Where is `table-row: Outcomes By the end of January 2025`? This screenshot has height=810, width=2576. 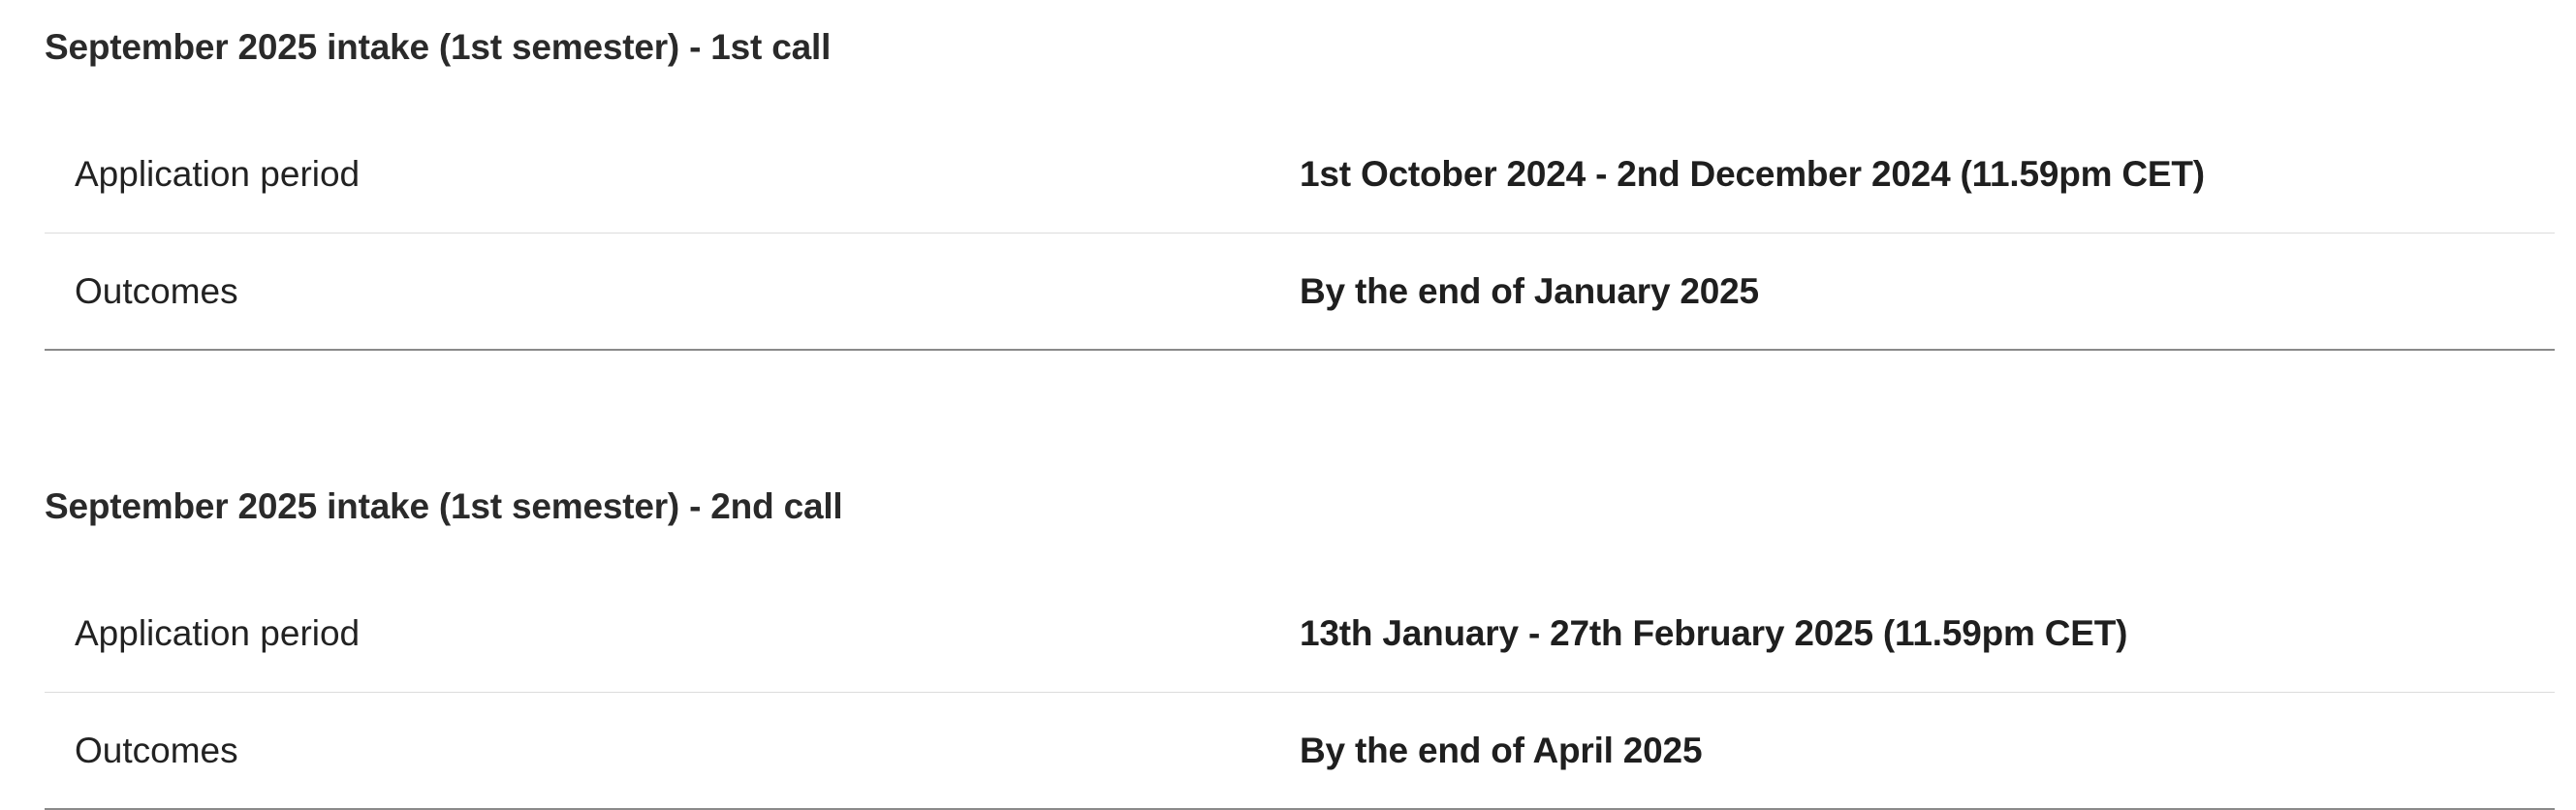 table-row: Outcomes By the end of January 2025 is located at coordinates (1300, 291).